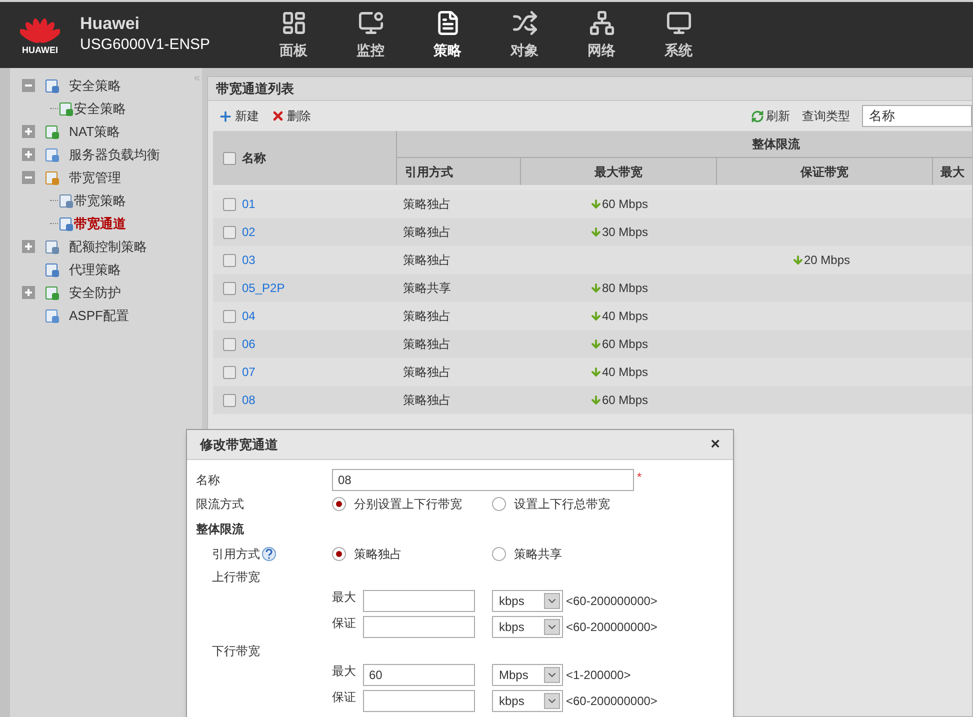  I want to click on query-type-select: 名称, so click(917, 116).